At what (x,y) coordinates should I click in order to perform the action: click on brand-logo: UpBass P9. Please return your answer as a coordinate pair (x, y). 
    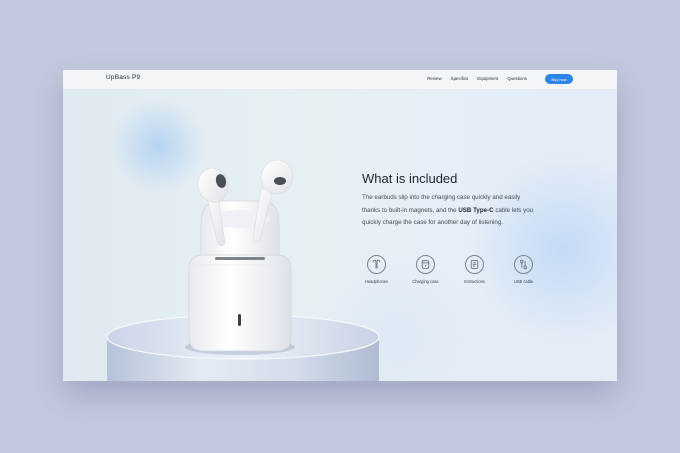
    Looking at the image, I should click on (123, 77).